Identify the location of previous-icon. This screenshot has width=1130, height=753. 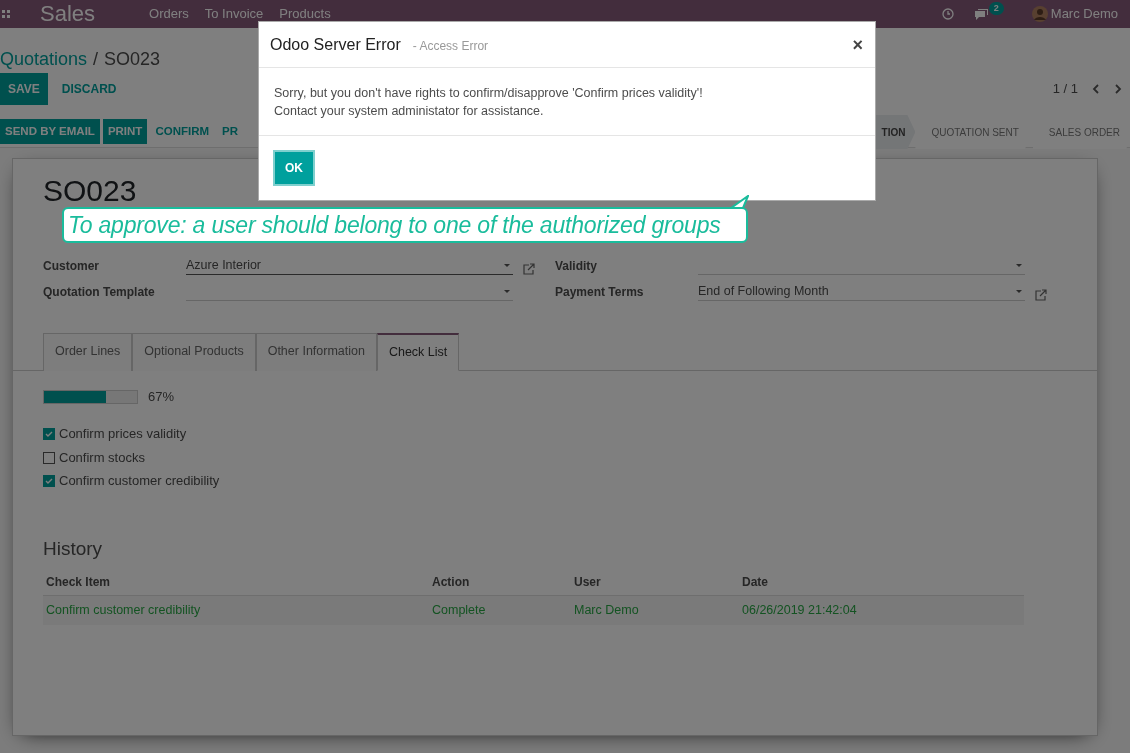
(1096, 89).